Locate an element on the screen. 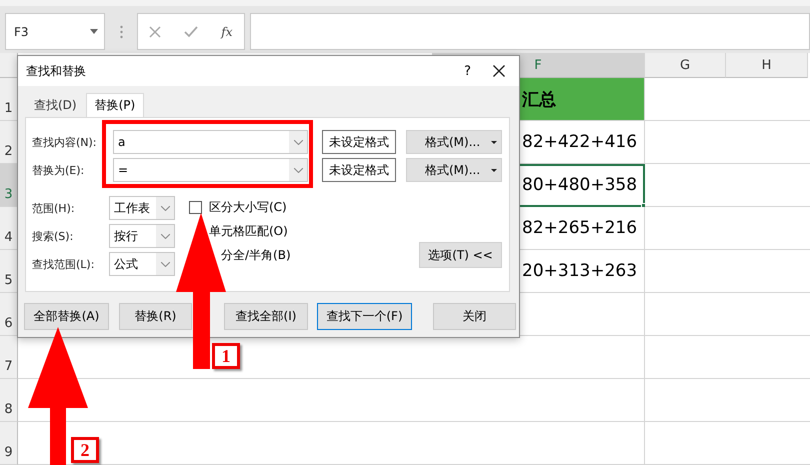 The height and width of the screenshot is (465, 810). tab: 替换(P) is located at coordinates (115, 105).